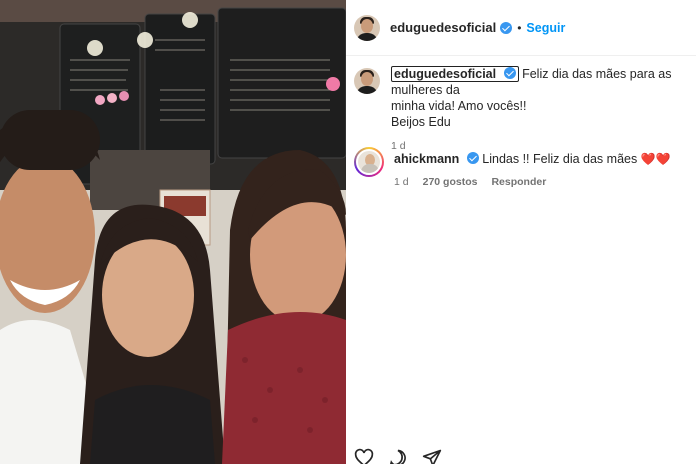 This screenshot has width=696, height=464. What do you see at coordinates (655, 159) in the screenshot?
I see `heart-emoji-icon: ❤️❤️` at bounding box center [655, 159].